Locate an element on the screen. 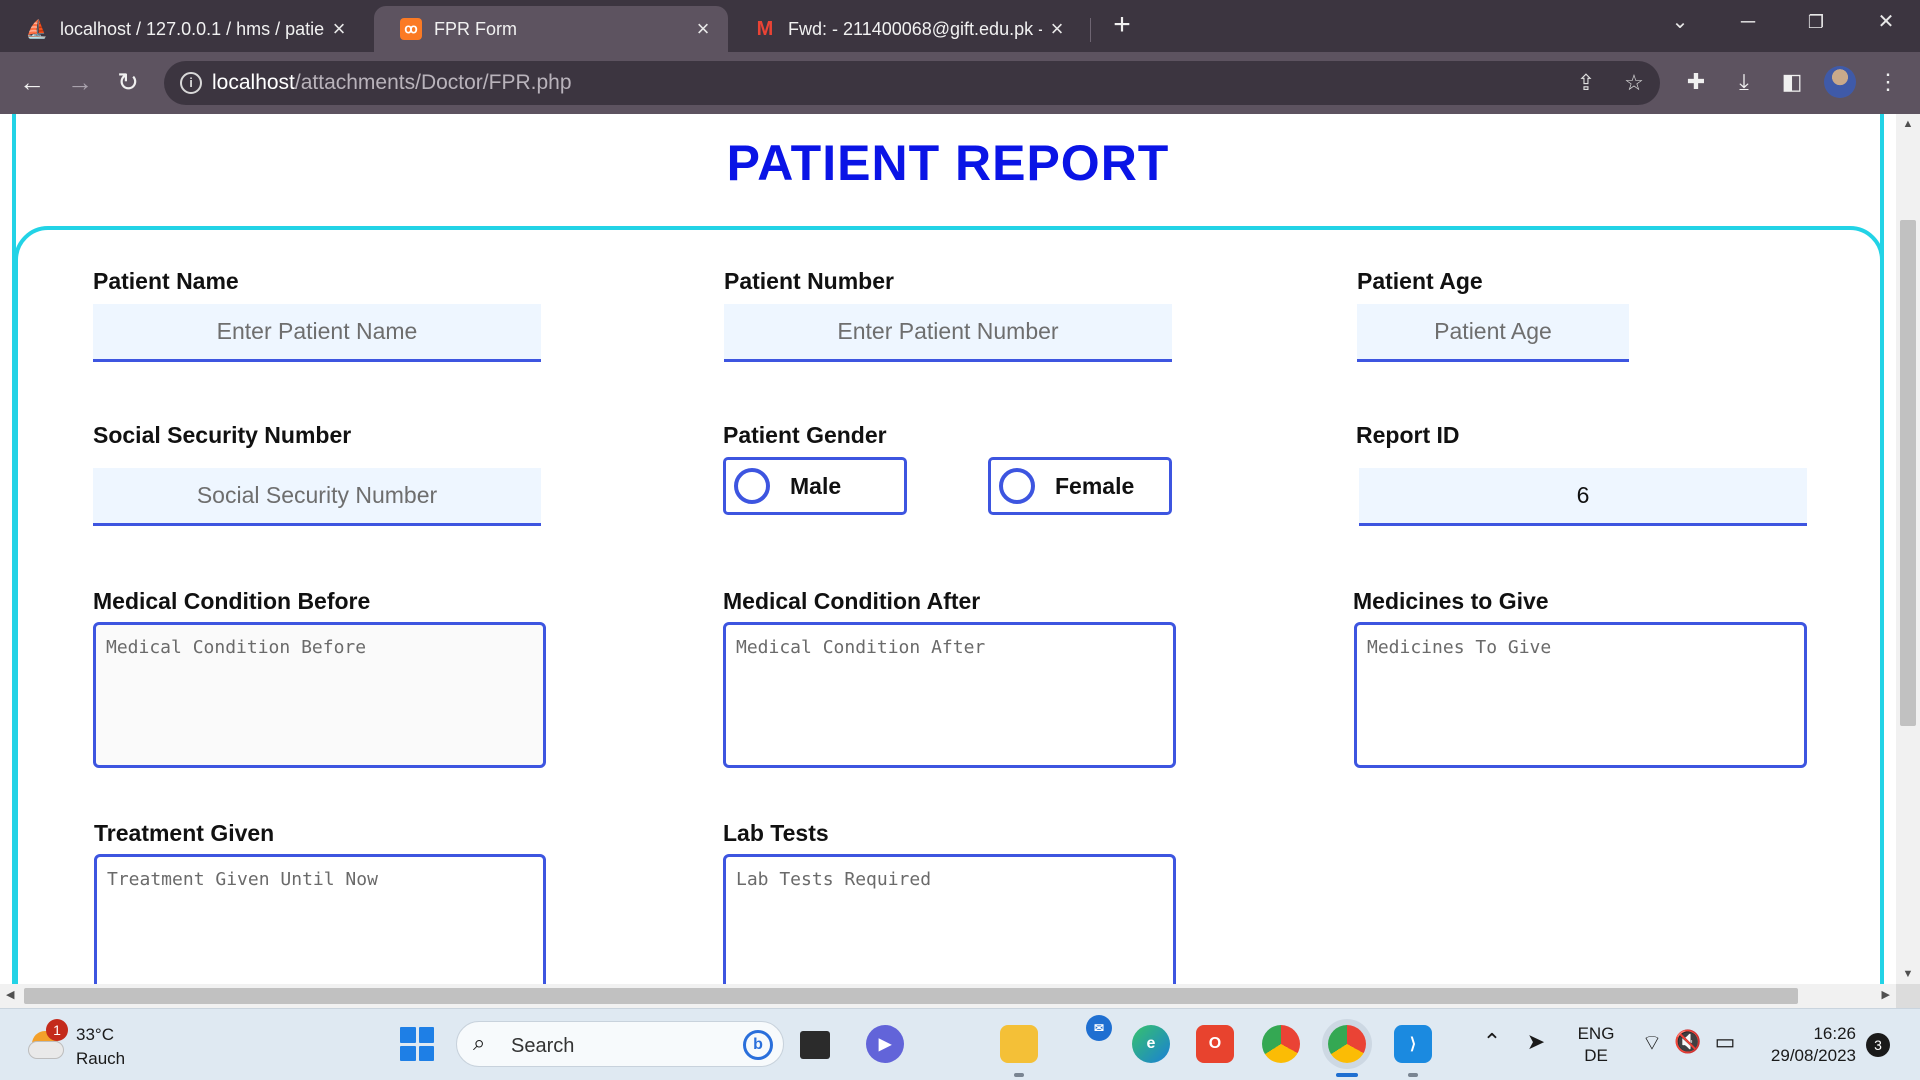 The height and width of the screenshot is (1080, 1920). more-menu-icon: ⋮ is located at coordinates (1888, 82).